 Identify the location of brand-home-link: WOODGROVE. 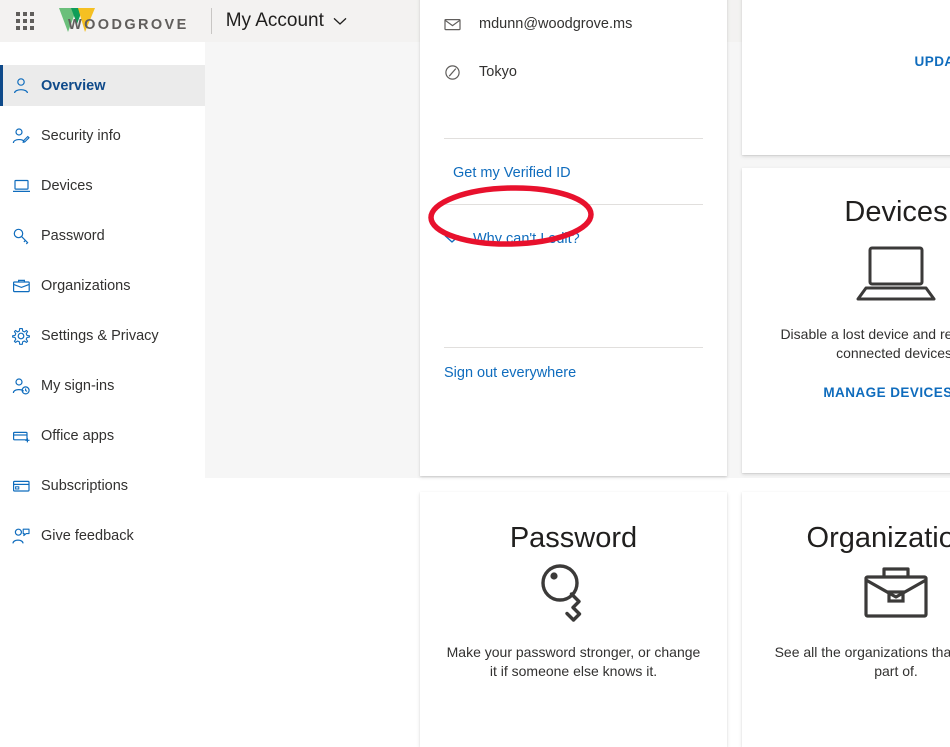
(123, 21).